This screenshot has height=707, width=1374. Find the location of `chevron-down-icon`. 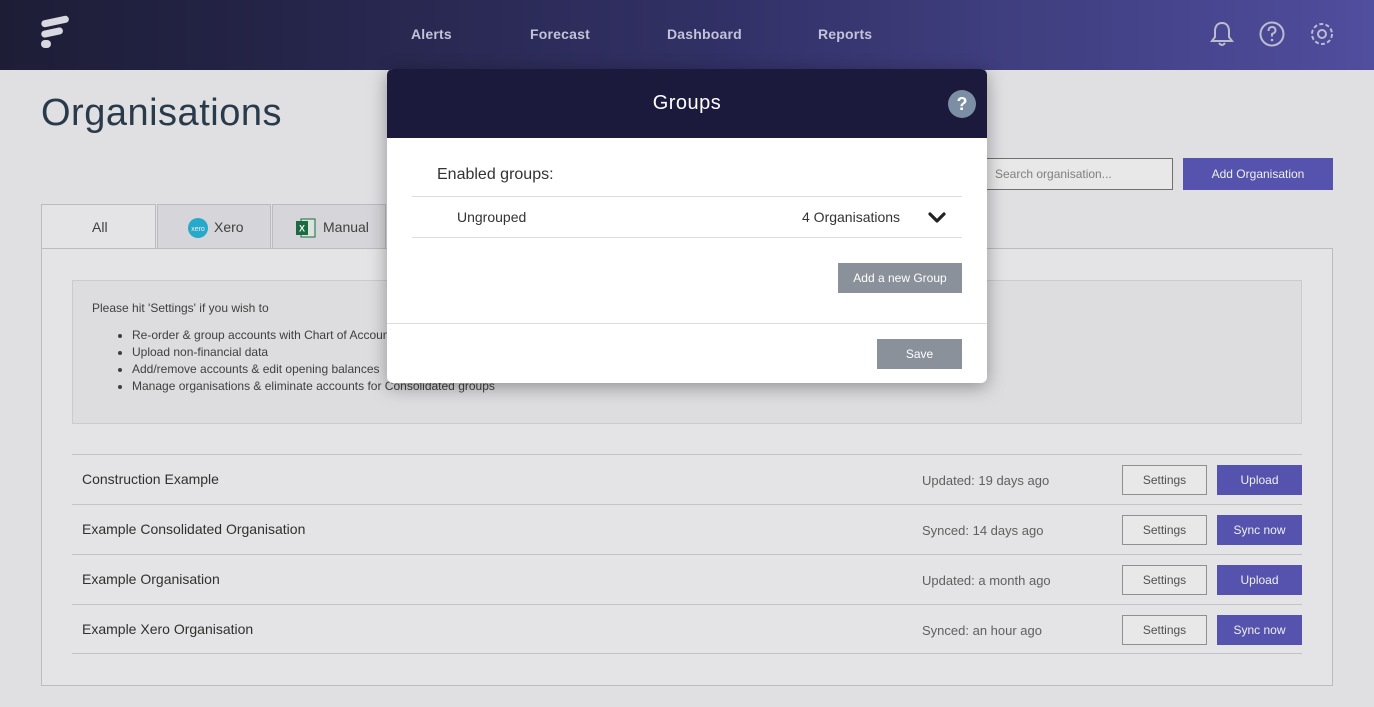

chevron-down-icon is located at coordinates (937, 217).